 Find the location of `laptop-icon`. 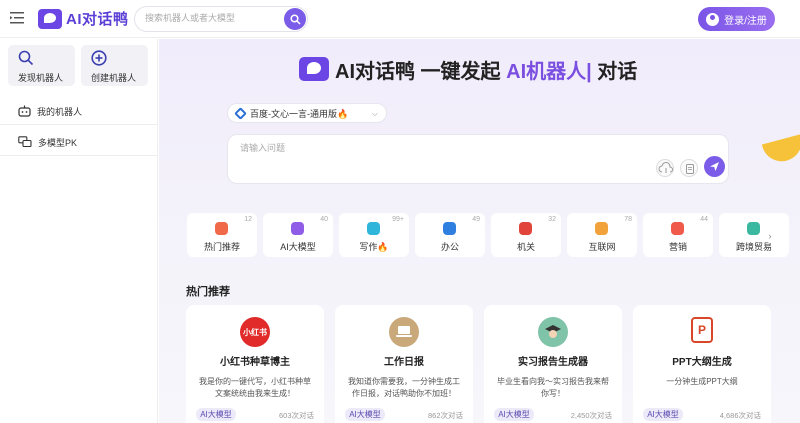

laptop-icon is located at coordinates (404, 331).